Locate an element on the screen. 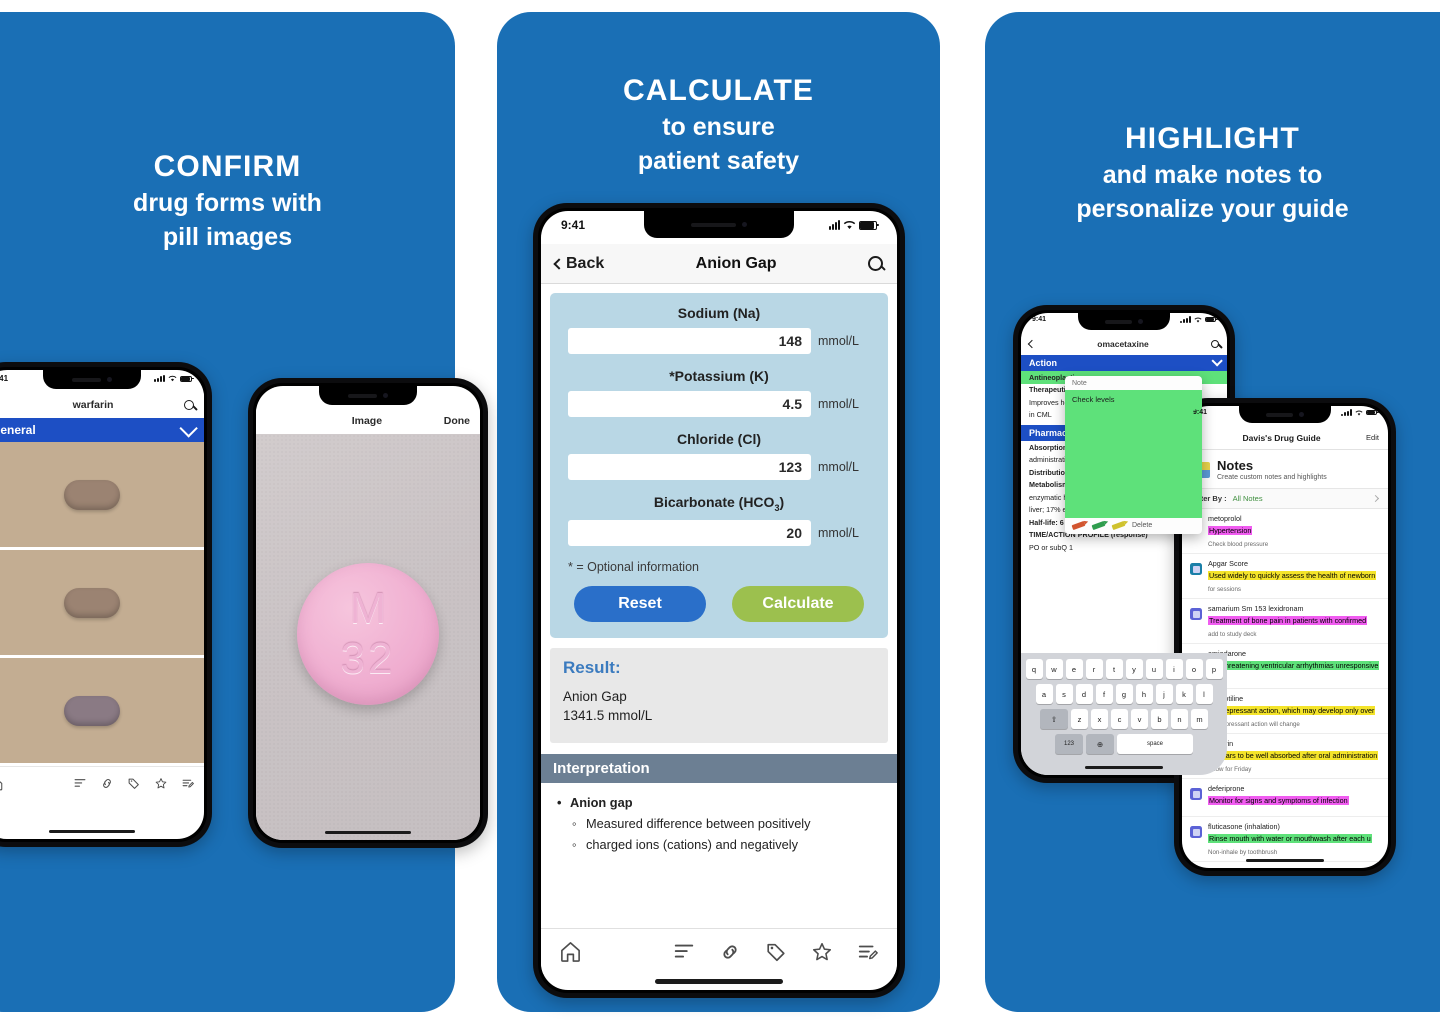 Image resolution: width=1440 pixels, height=1028 pixels. reset-button: Reset is located at coordinates (640, 603).